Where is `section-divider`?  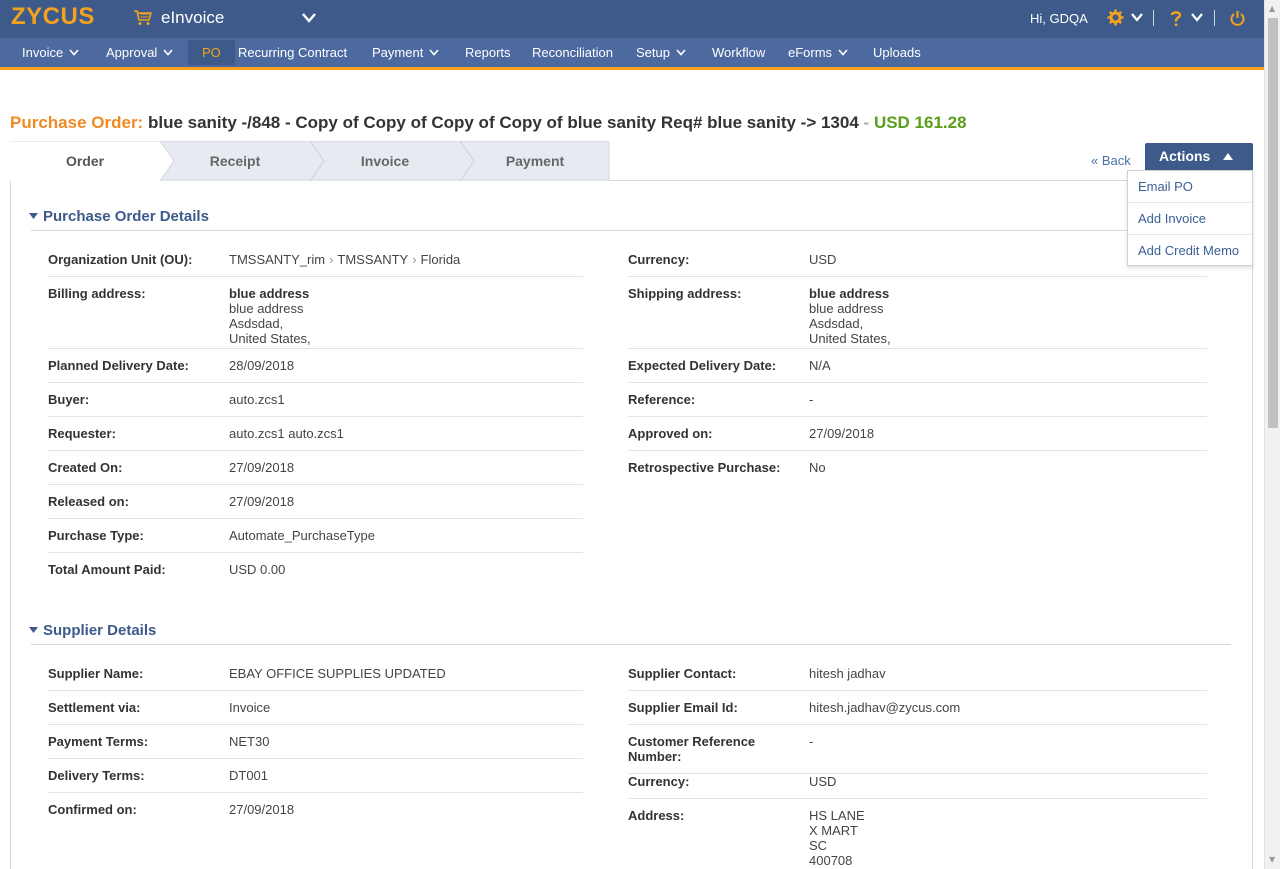
section-divider is located at coordinates (579, 230).